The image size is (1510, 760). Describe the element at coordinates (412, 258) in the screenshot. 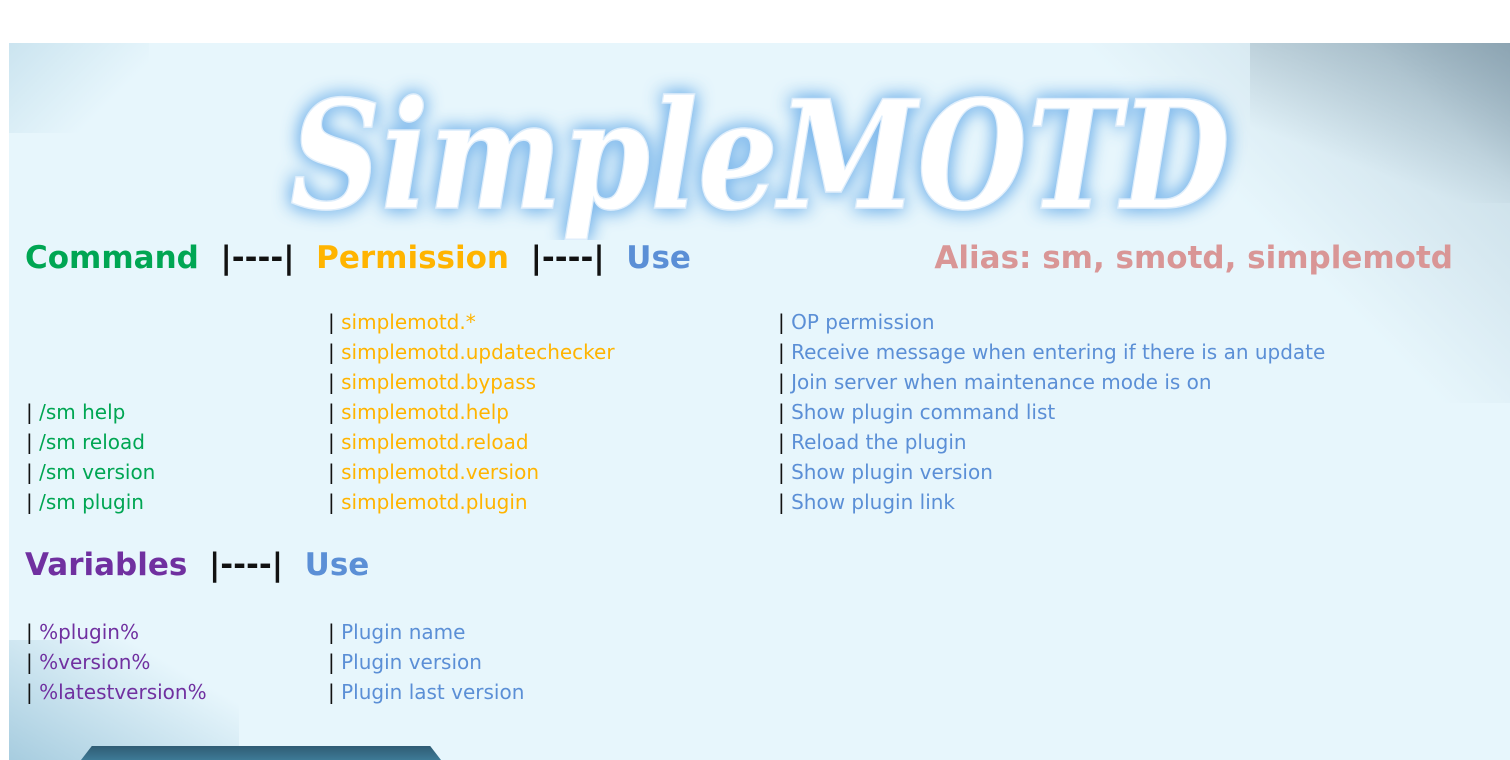

I see `permission-heading: Permission` at that location.